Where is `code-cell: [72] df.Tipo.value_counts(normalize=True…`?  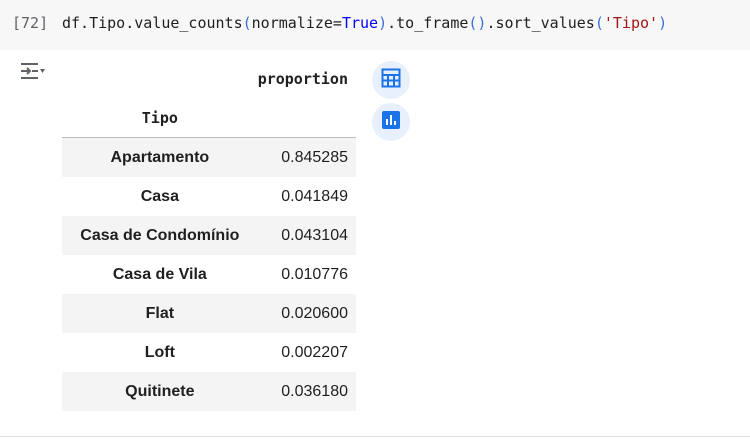
code-cell: [72] df.Tipo.value_counts(normalize=True… is located at coordinates (375, 25).